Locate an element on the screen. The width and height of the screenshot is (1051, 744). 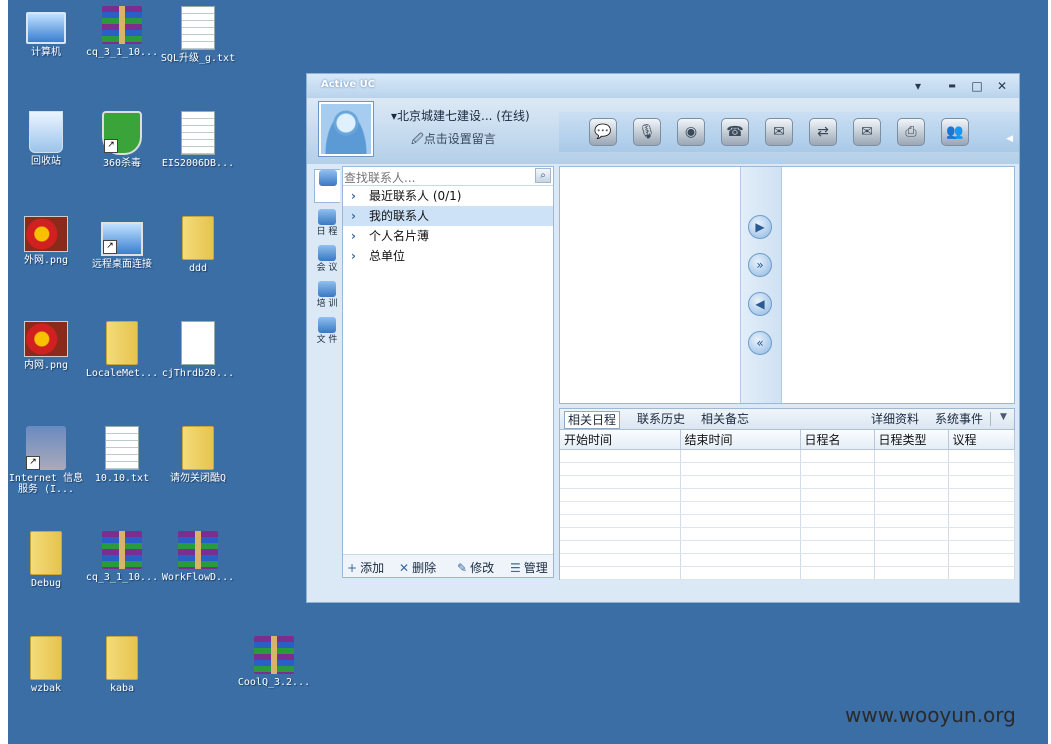
broadcast-icon: 🎙 is located at coordinates (647, 132).